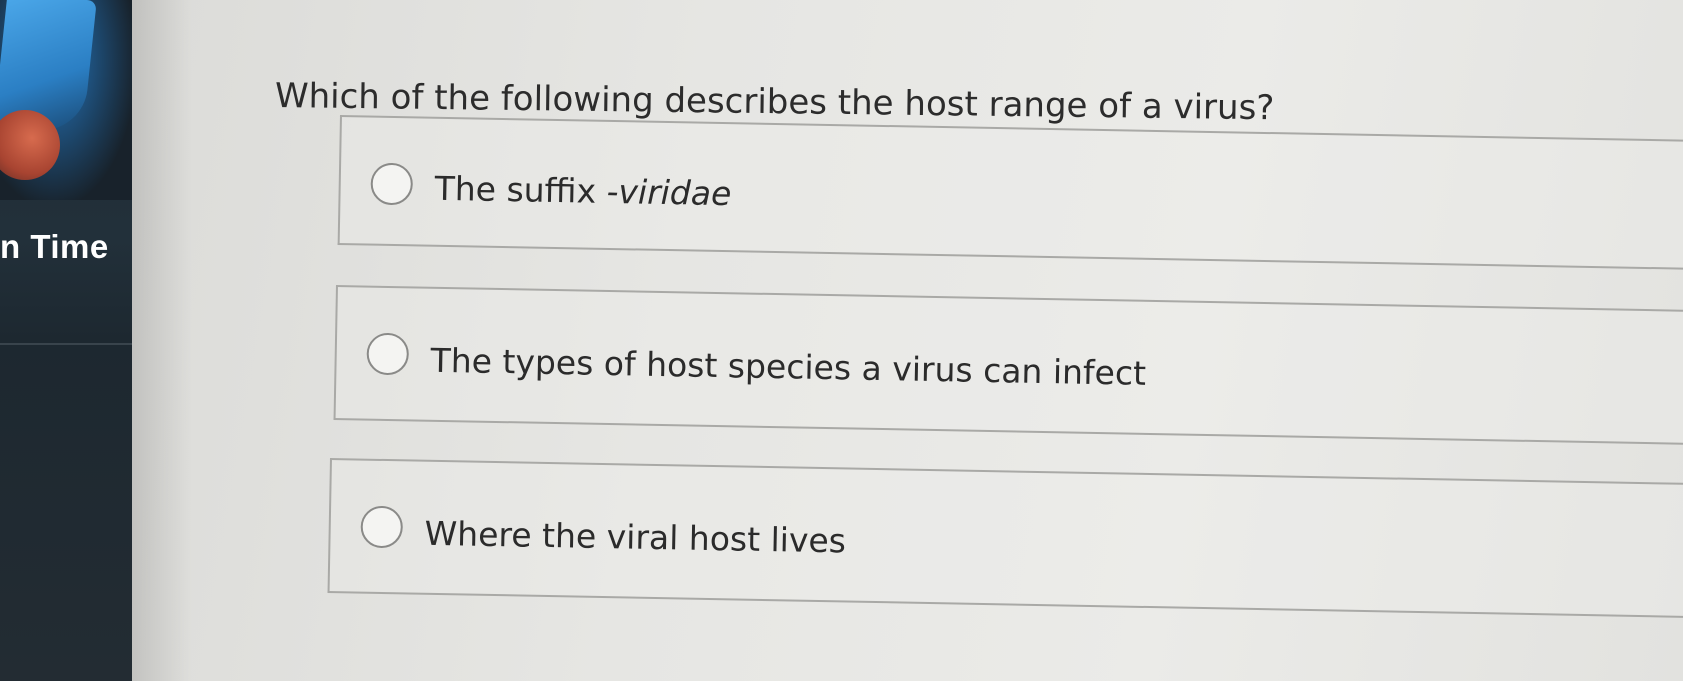 This screenshot has width=1683, height=681. What do you see at coordinates (66, 100) in the screenshot?
I see `video-thumbnail` at bounding box center [66, 100].